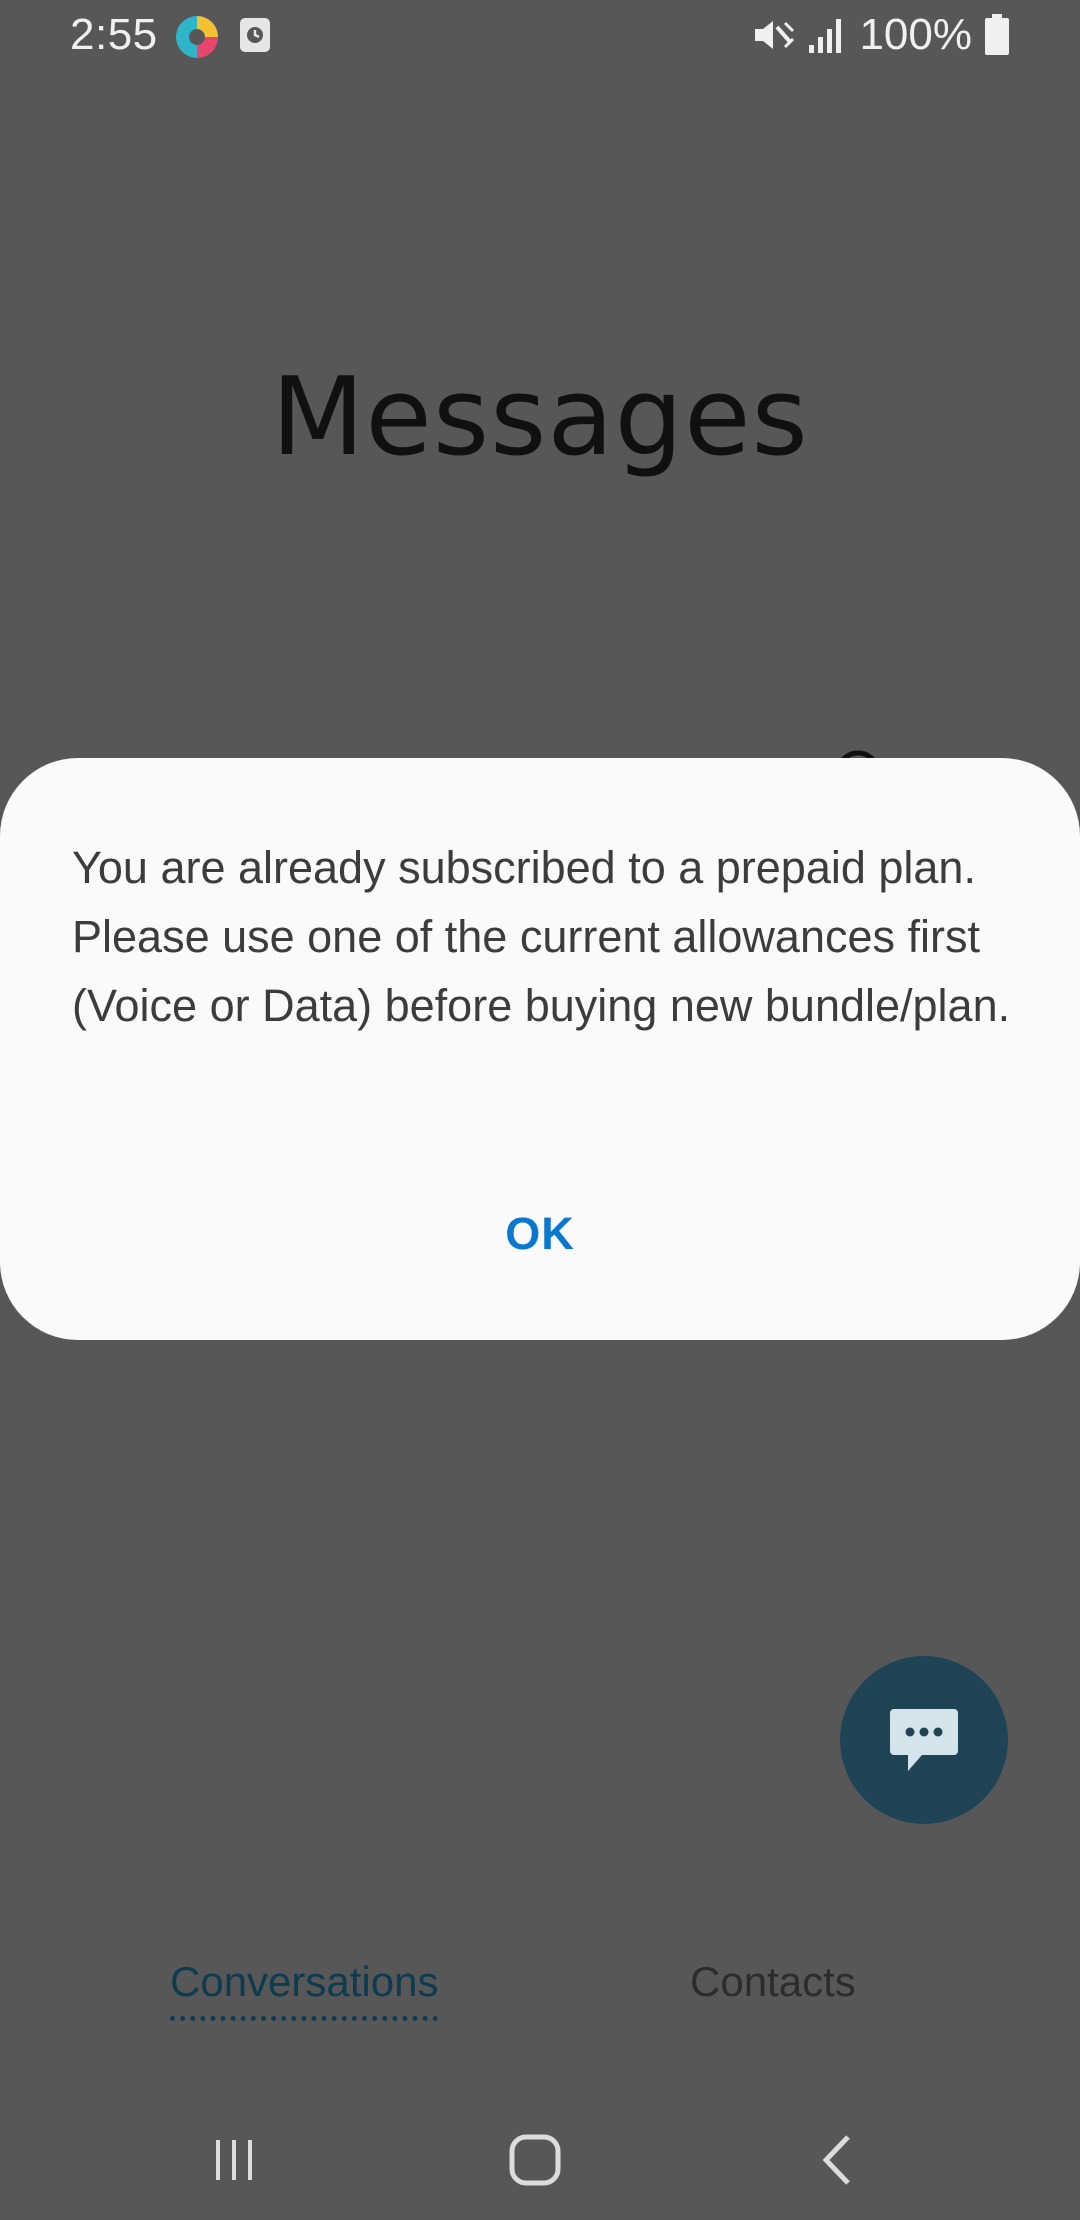 This screenshot has width=1080, height=2220. I want to click on page-title: Messages, so click(540, 417).